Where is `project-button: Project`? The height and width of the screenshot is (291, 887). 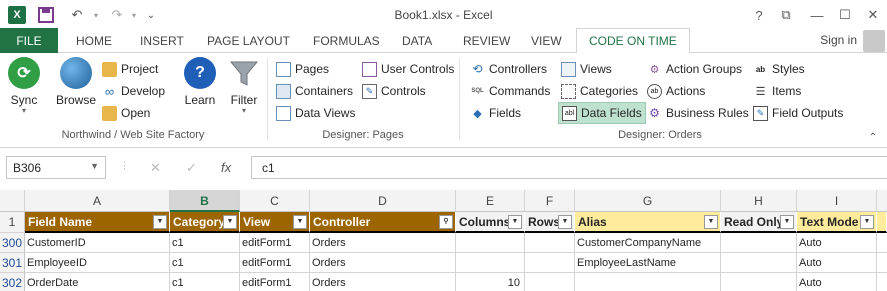
project-button: Project is located at coordinates (130, 69).